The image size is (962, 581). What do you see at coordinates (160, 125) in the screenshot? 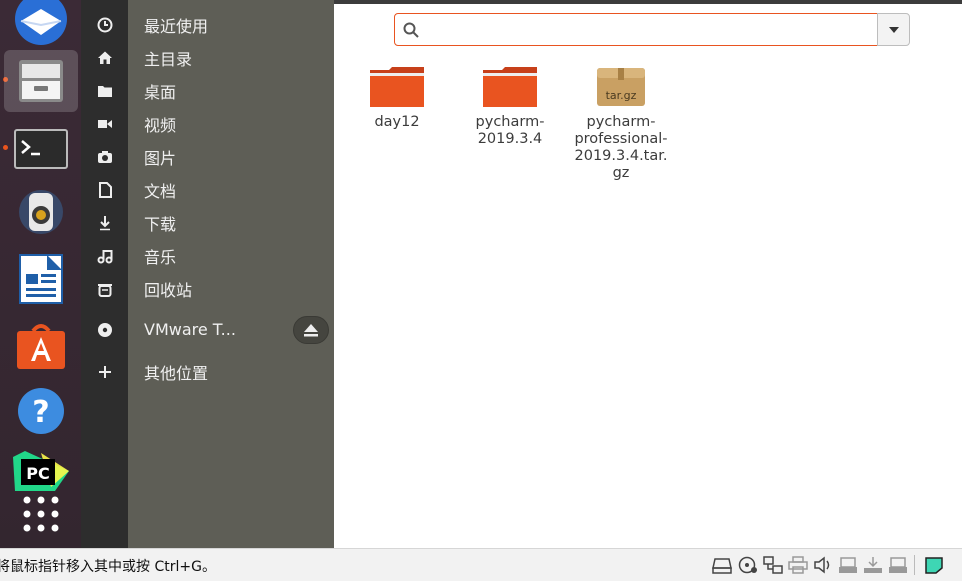
I see `sidebar-item-label: 视频` at bounding box center [160, 125].